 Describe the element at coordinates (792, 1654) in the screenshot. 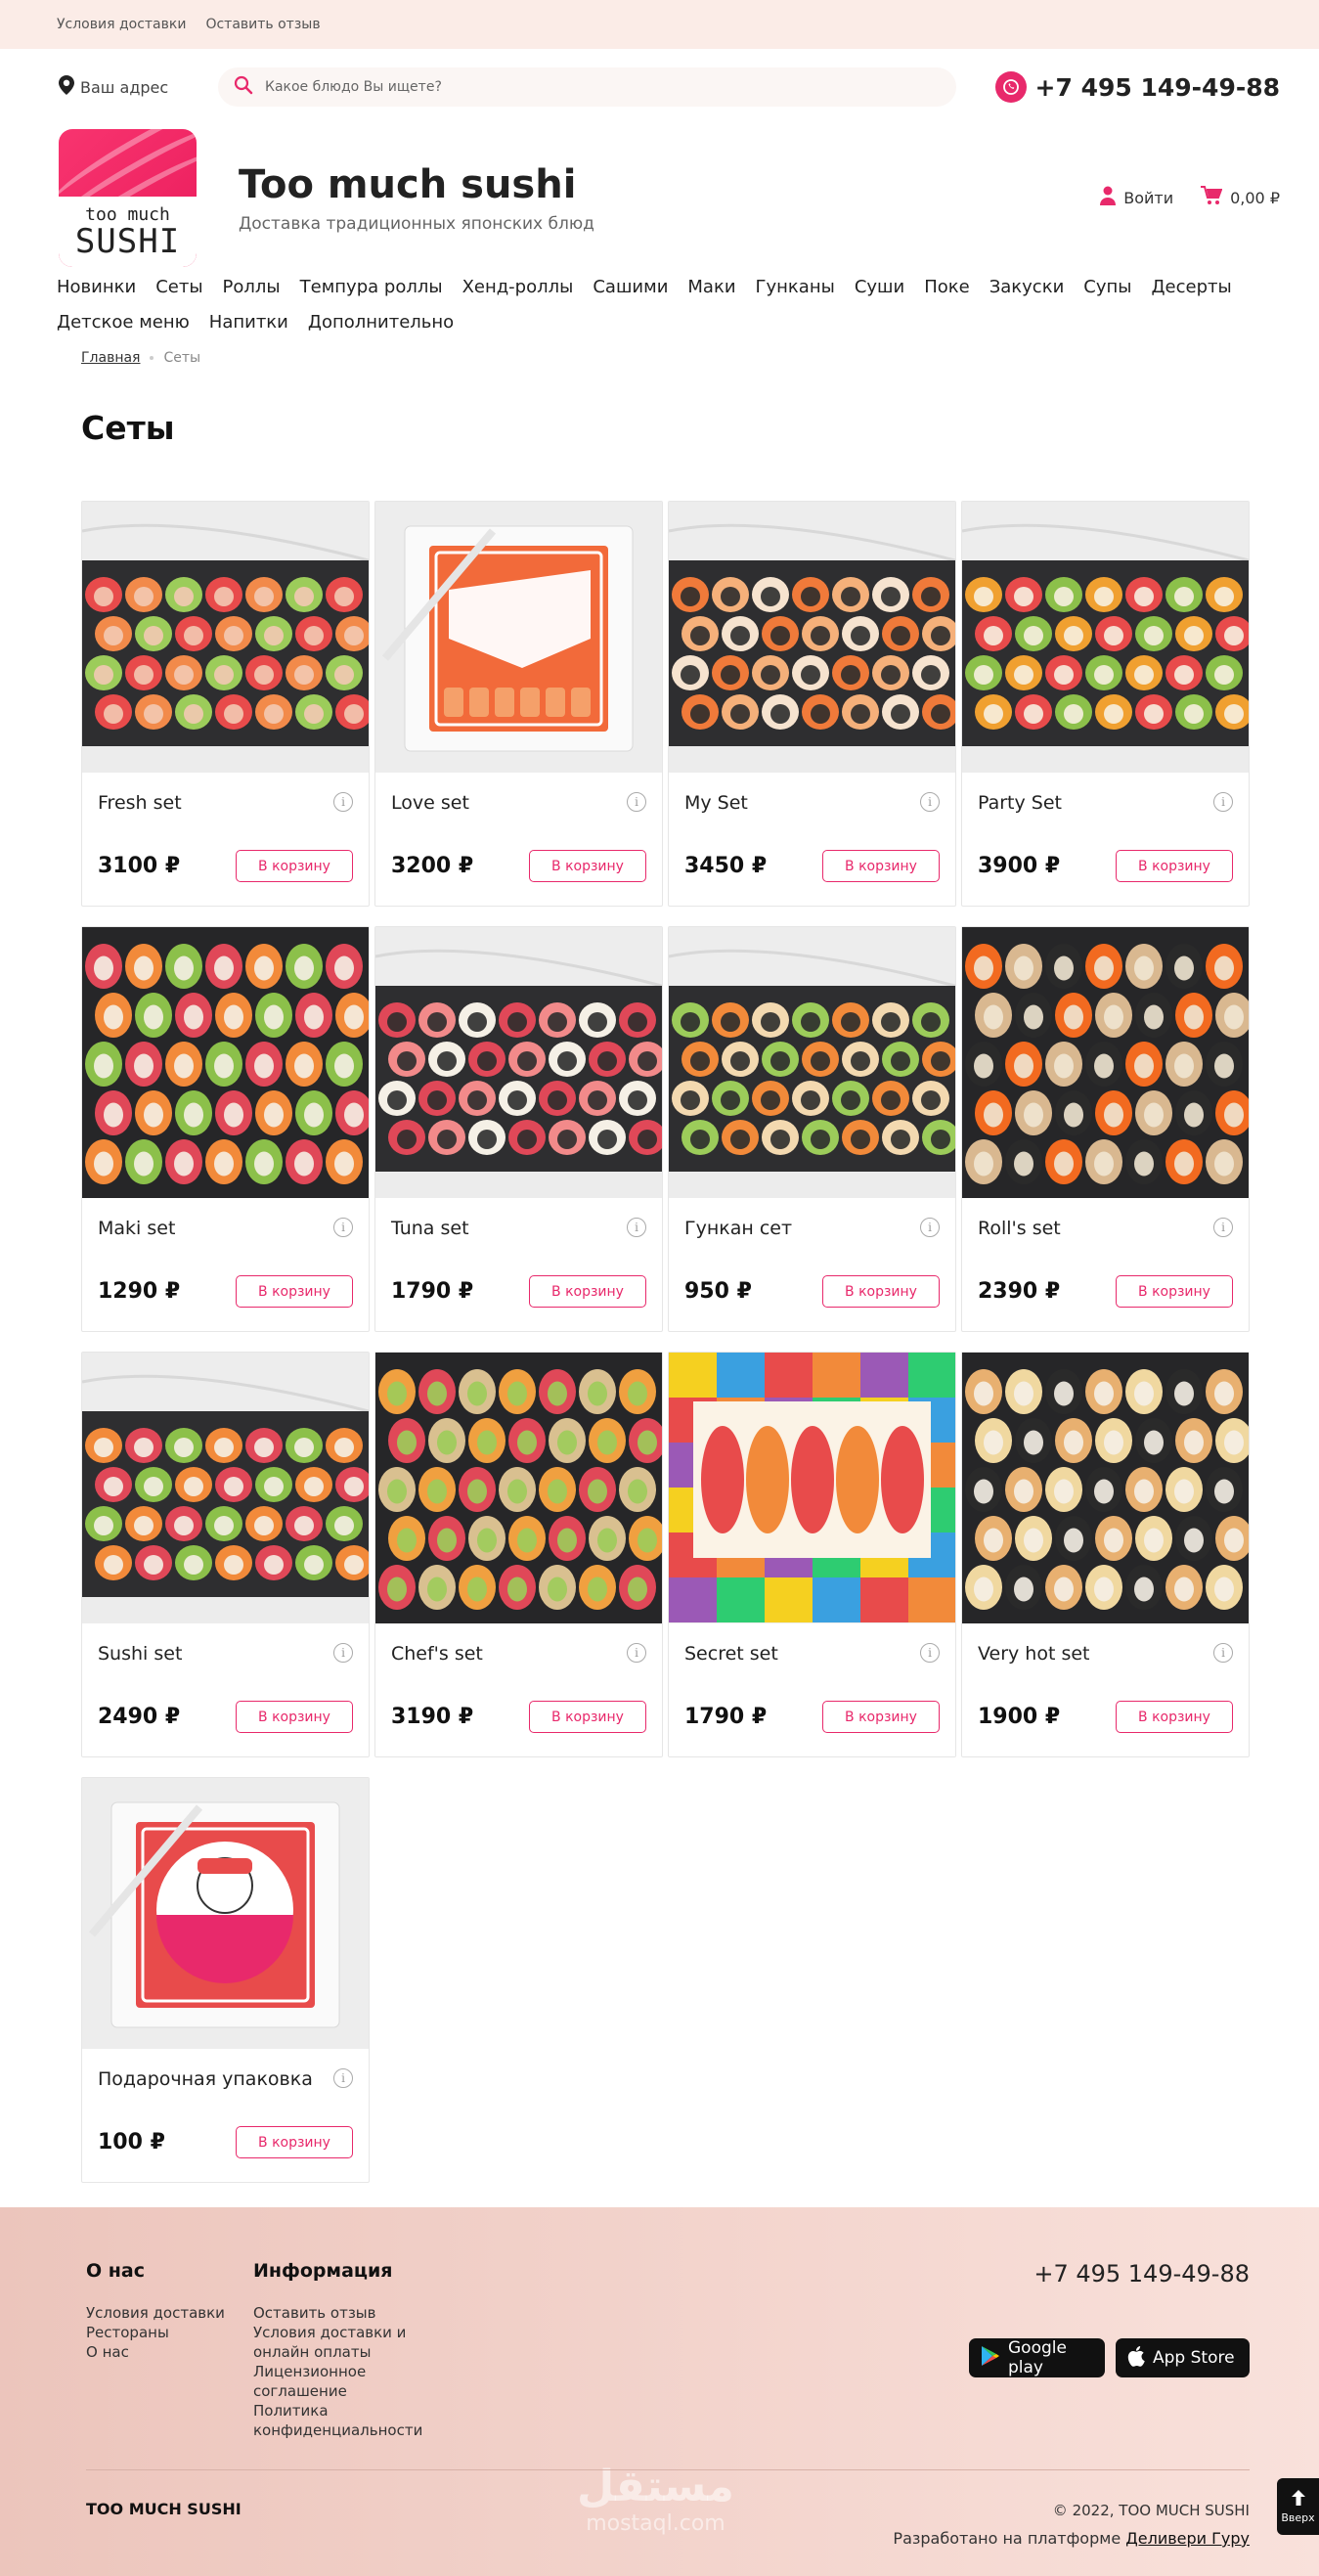

I see `product-name: Secret set` at that location.